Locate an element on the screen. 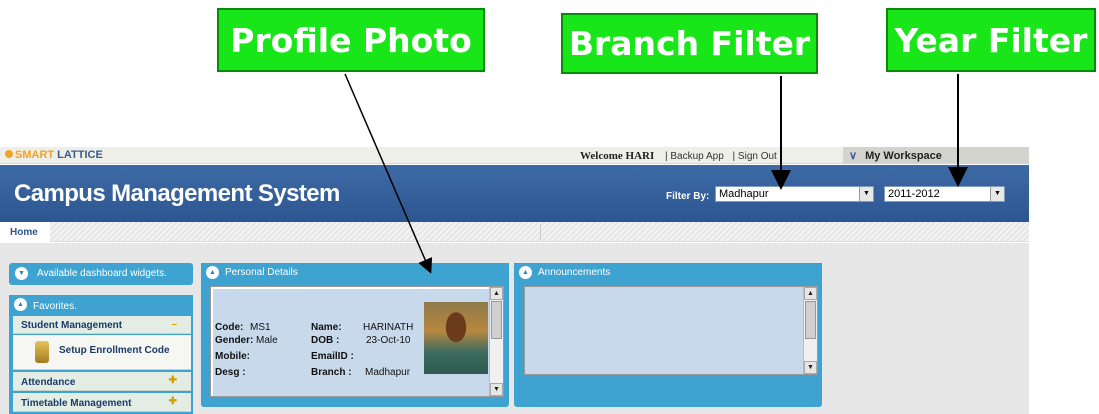 The width and height of the screenshot is (1099, 414). announcements-body: ▲ ▼ is located at coordinates (671, 330).